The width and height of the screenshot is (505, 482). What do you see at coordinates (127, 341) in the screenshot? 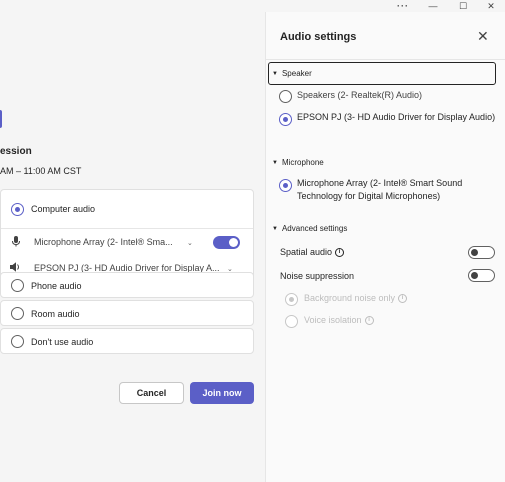
I see `dont-use-audio-option: Don't use audio` at bounding box center [127, 341].